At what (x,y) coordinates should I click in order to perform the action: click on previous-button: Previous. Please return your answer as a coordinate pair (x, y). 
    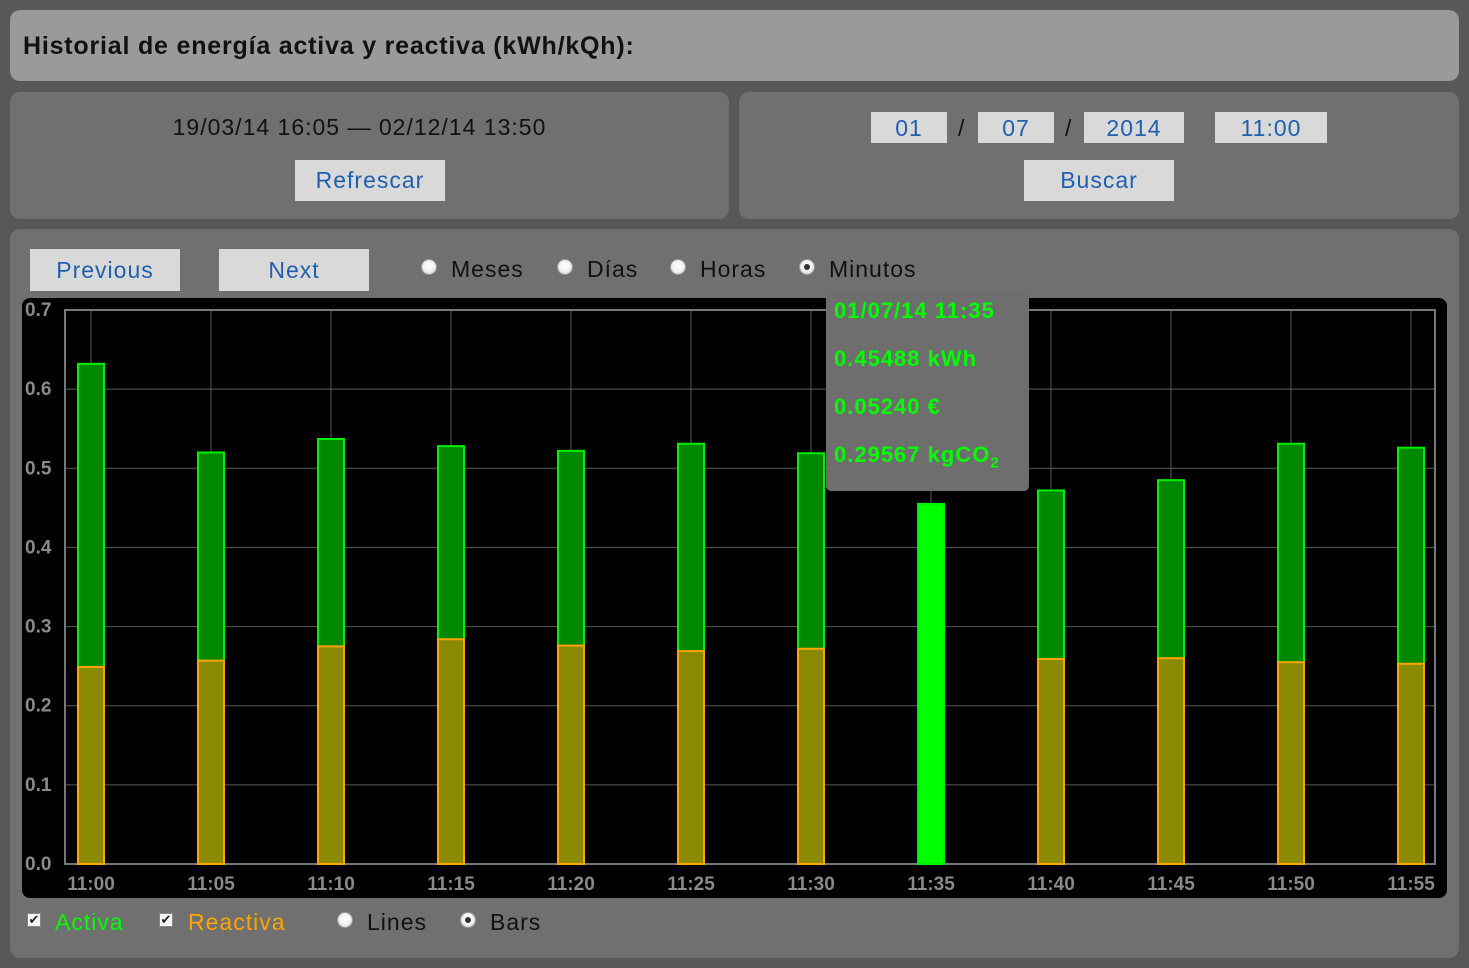
    Looking at the image, I should click on (105, 270).